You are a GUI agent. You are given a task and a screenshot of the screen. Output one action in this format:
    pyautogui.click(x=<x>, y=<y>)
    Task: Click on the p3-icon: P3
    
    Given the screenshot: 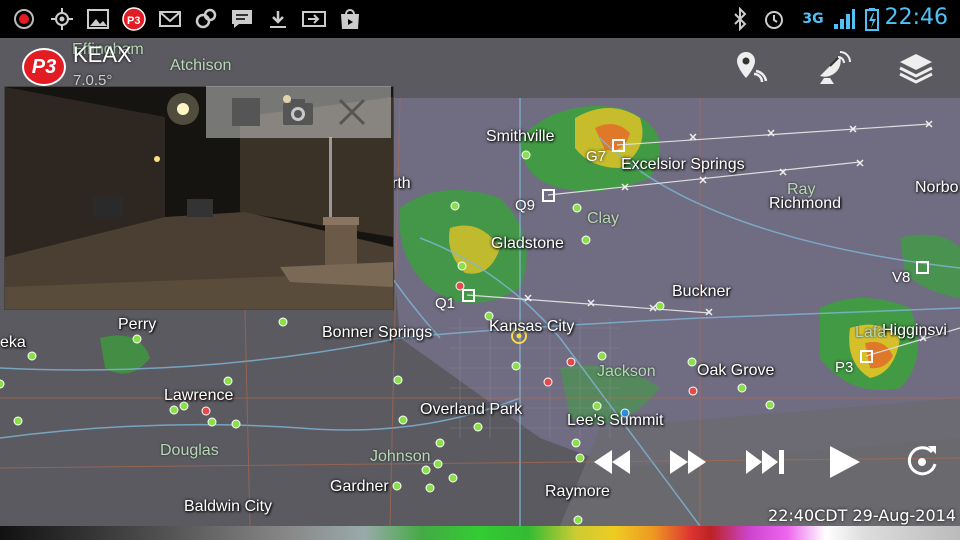 What is the action you would take?
    pyautogui.click(x=134, y=19)
    